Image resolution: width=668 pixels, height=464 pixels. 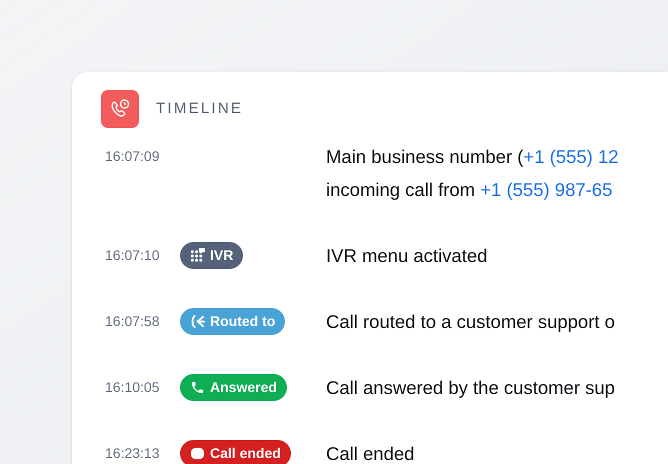 I want to click on event-description: IVR menu activated, so click(x=407, y=256).